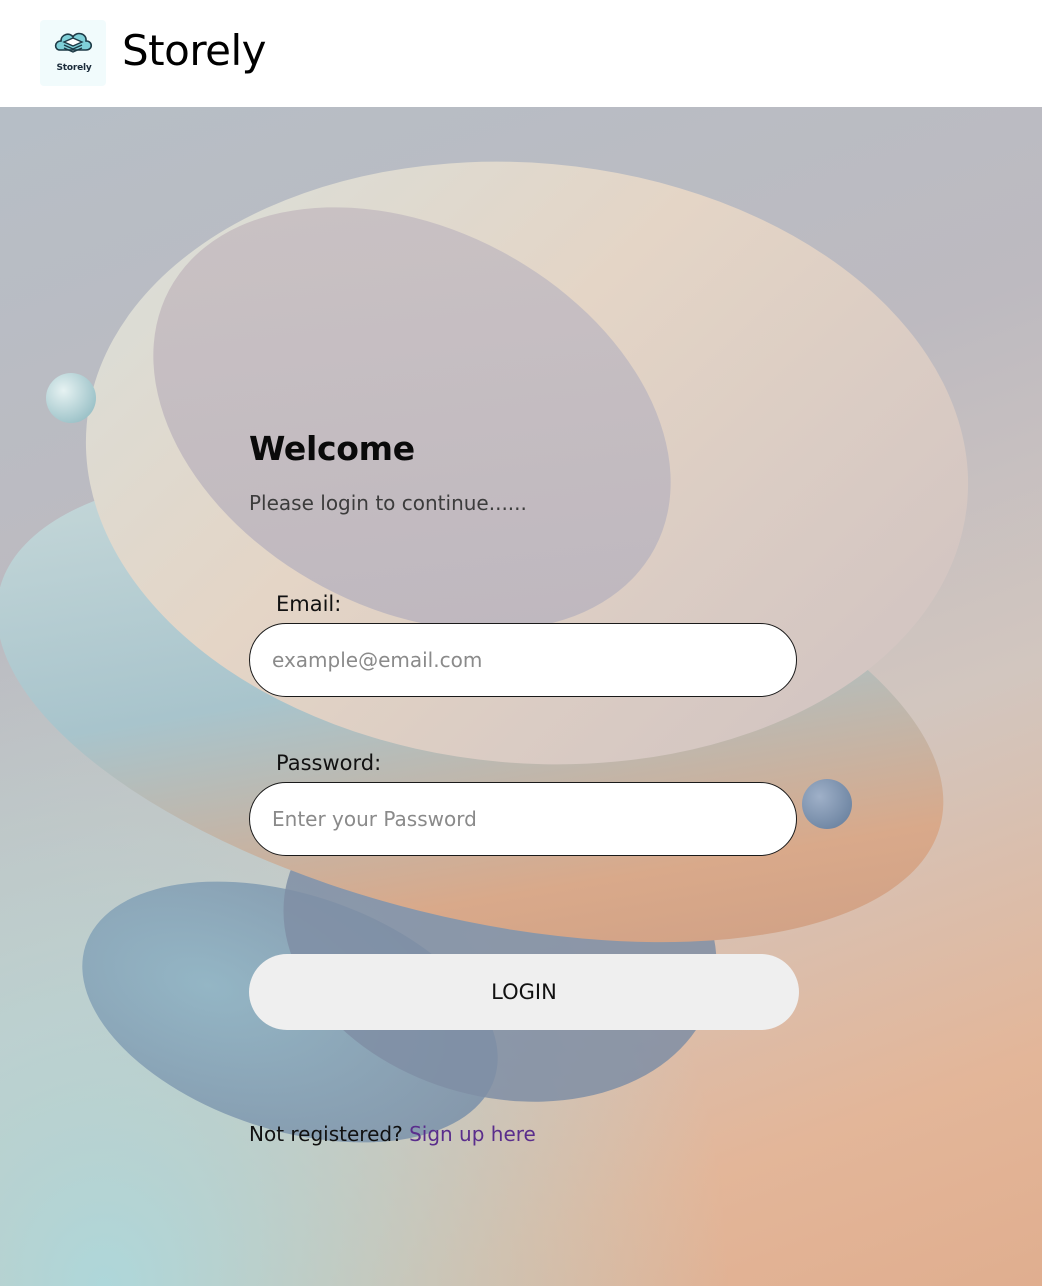 Image resolution: width=1042 pixels, height=1286 pixels. What do you see at coordinates (332, 448) in the screenshot?
I see `welcome-heading: Welcome` at bounding box center [332, 448].